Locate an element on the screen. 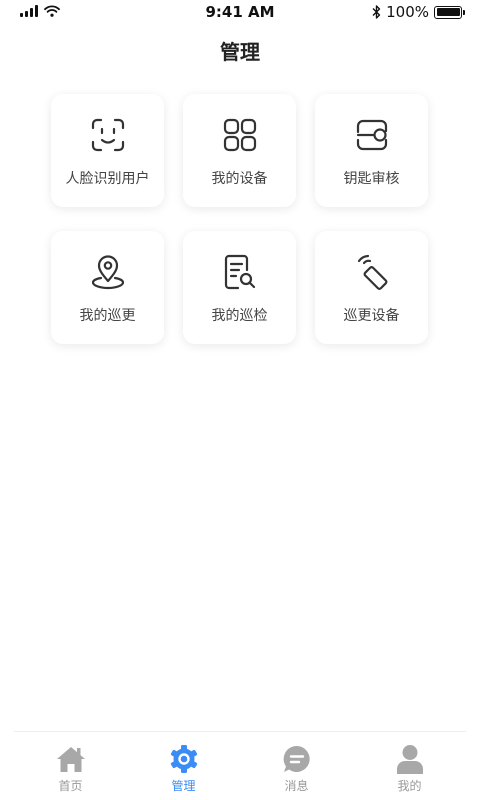 The width and height of the screenshot is (480, 800). card-label: 人脸识别用户 is located at coordinates (107, 179).